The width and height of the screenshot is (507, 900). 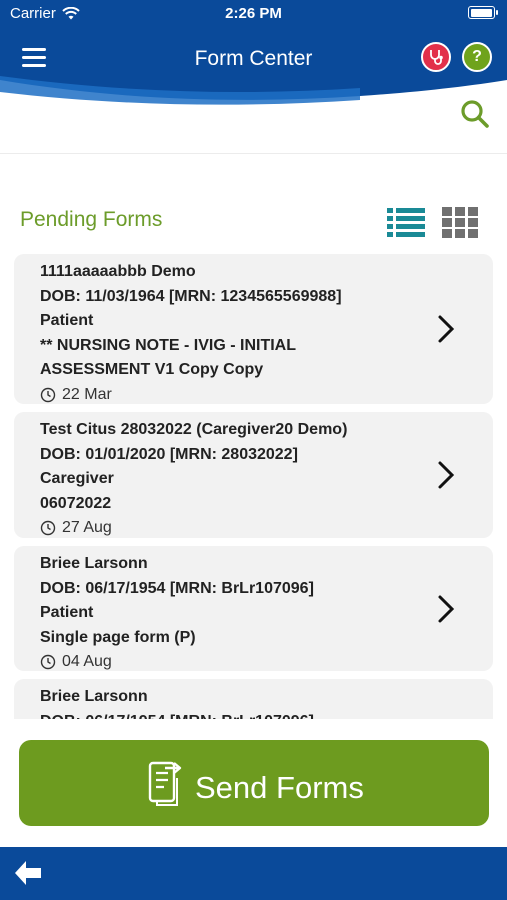 What do you see at coordinates (118, 271) in the screenshot?
I see `patient-name: 1111aaaaabbb Demo` at bounding box center [118, 271].